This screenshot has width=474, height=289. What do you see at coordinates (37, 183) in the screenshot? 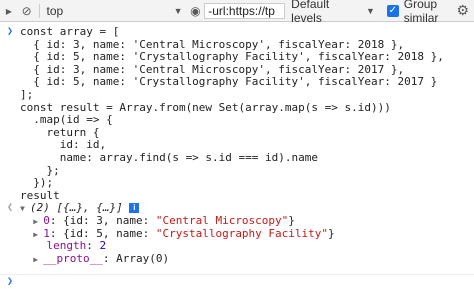
I see `code-line: });` at bounding box center [37, 183].